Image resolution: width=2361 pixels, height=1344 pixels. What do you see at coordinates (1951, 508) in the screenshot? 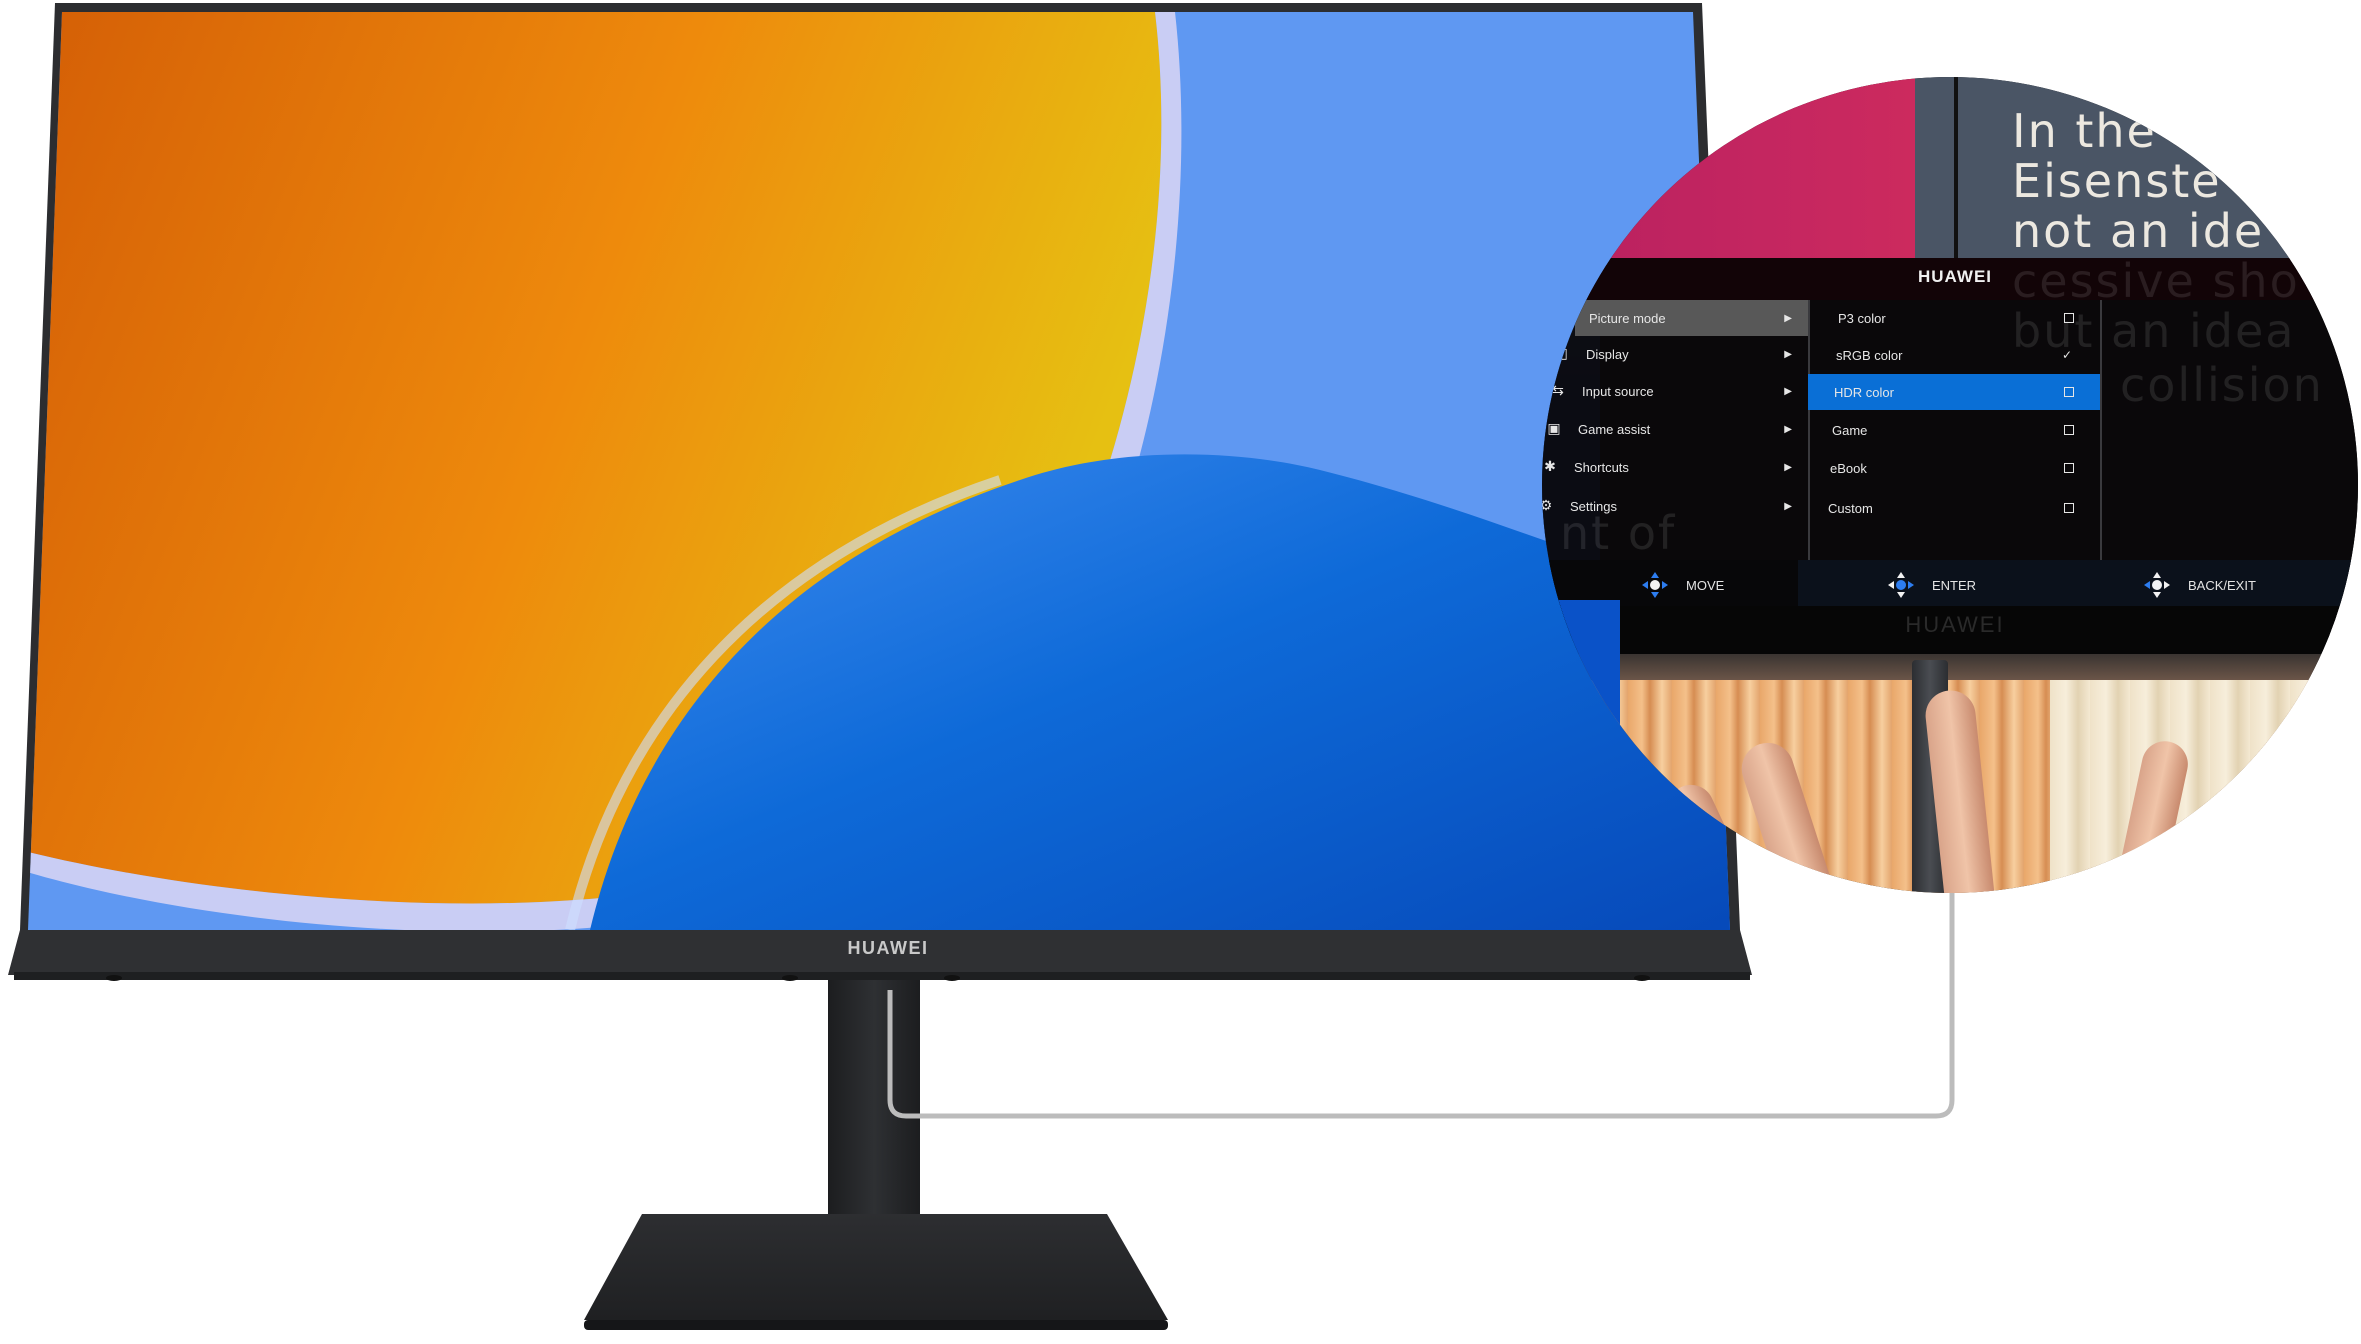
I see `osd-option-custom: Custom` at bounding box center [1951, 508].